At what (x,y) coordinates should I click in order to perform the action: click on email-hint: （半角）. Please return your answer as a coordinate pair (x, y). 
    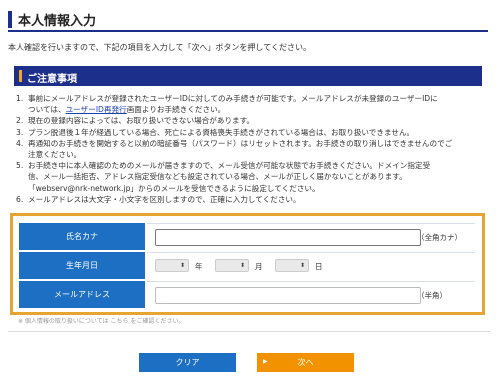
    Looking at the image, I should click on (432, 295).